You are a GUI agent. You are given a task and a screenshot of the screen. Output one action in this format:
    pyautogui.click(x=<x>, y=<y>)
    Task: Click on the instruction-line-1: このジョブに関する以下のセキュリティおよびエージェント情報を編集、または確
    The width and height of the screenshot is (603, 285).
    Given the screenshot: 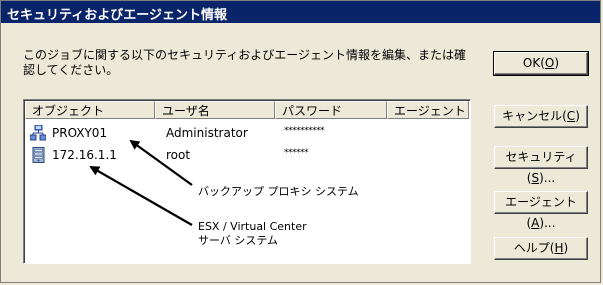 What is the action you would take?
    pyautogui.click(x=245, y=55)
    